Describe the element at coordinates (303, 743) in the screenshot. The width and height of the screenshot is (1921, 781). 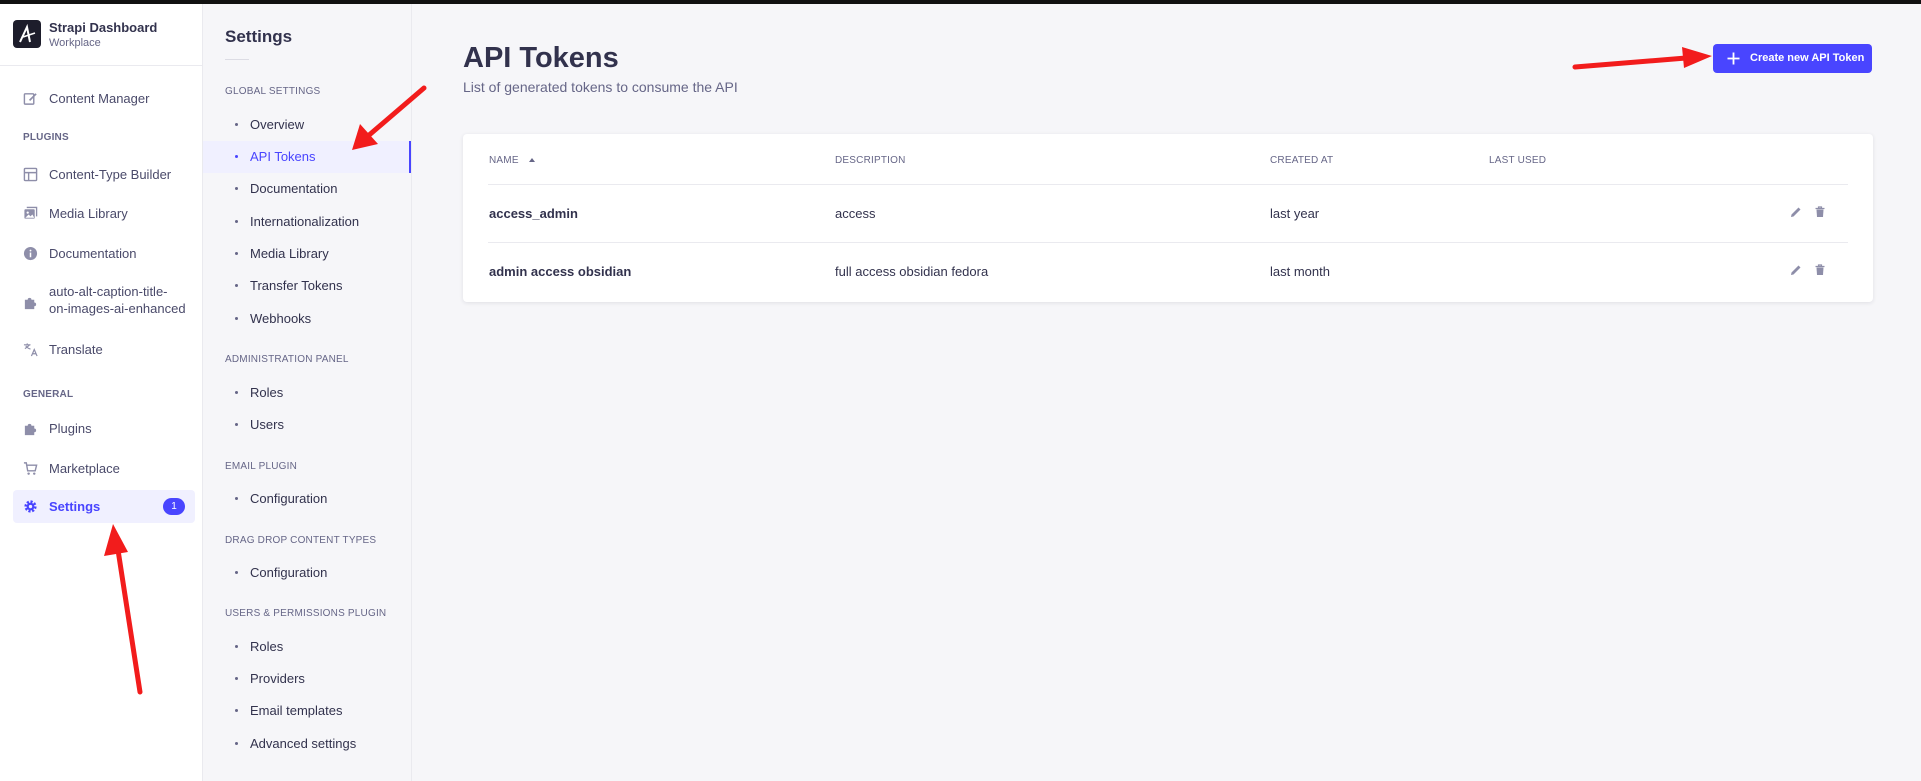
I see `subnav-label: Advanced settings` at that location.